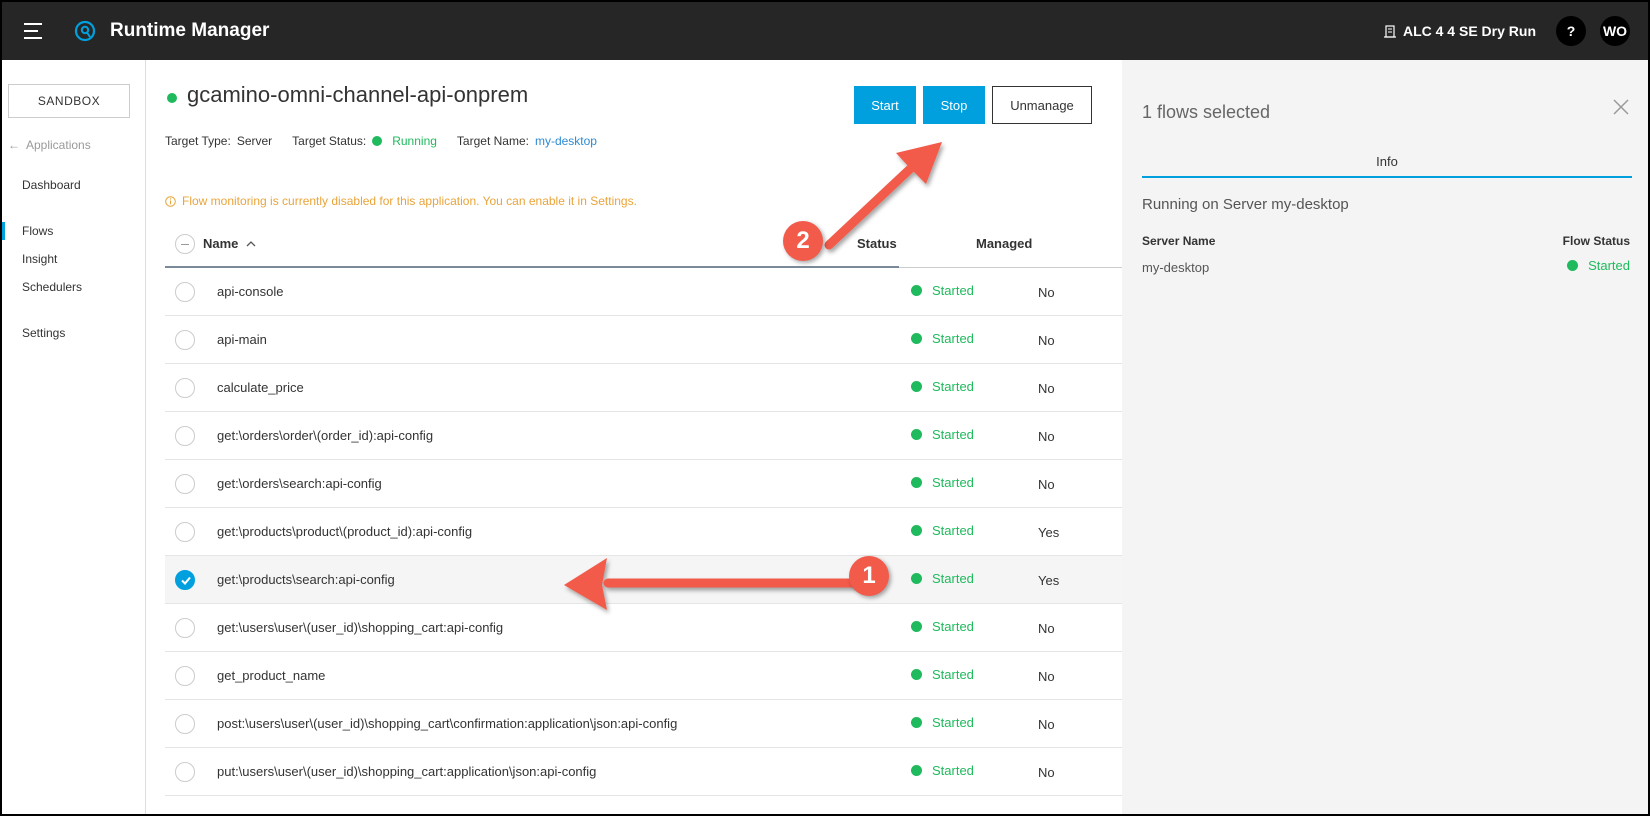  Describe the element at coordinates (643, 676) in the screenshot. I see `table-row: get_product_name Started No` at that location.